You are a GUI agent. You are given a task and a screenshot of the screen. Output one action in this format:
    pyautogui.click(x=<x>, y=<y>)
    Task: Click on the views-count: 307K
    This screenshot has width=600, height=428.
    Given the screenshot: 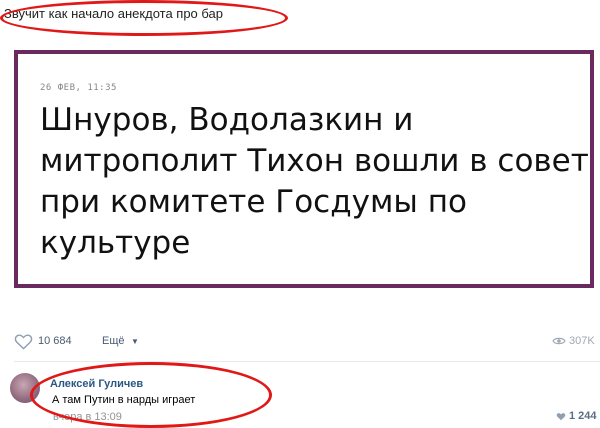 What is the action you would take?
    pyautogui.click(x=582, y=341)
    